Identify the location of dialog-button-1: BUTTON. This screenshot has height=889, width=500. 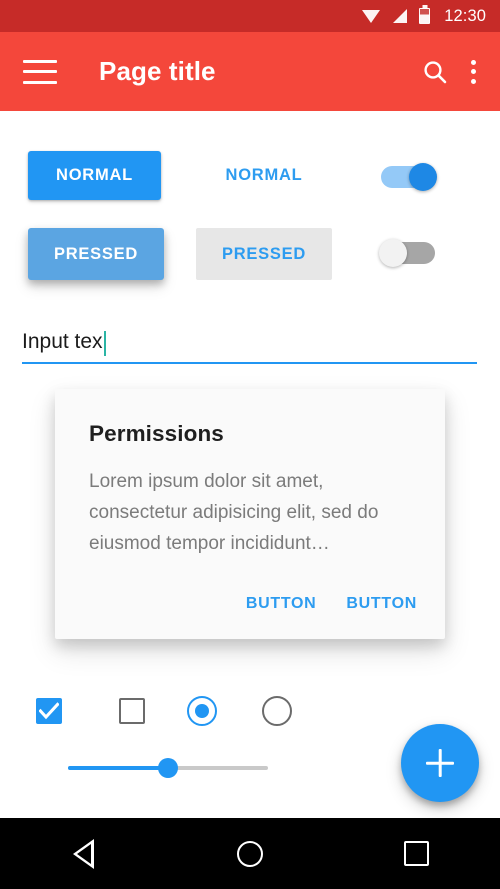
(281, 604).